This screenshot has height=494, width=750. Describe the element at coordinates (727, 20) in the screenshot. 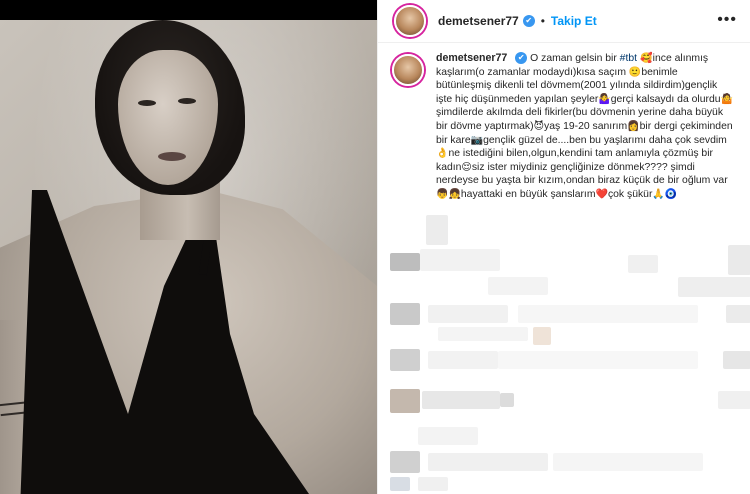

I see `more-options-icon: •••` at that location.